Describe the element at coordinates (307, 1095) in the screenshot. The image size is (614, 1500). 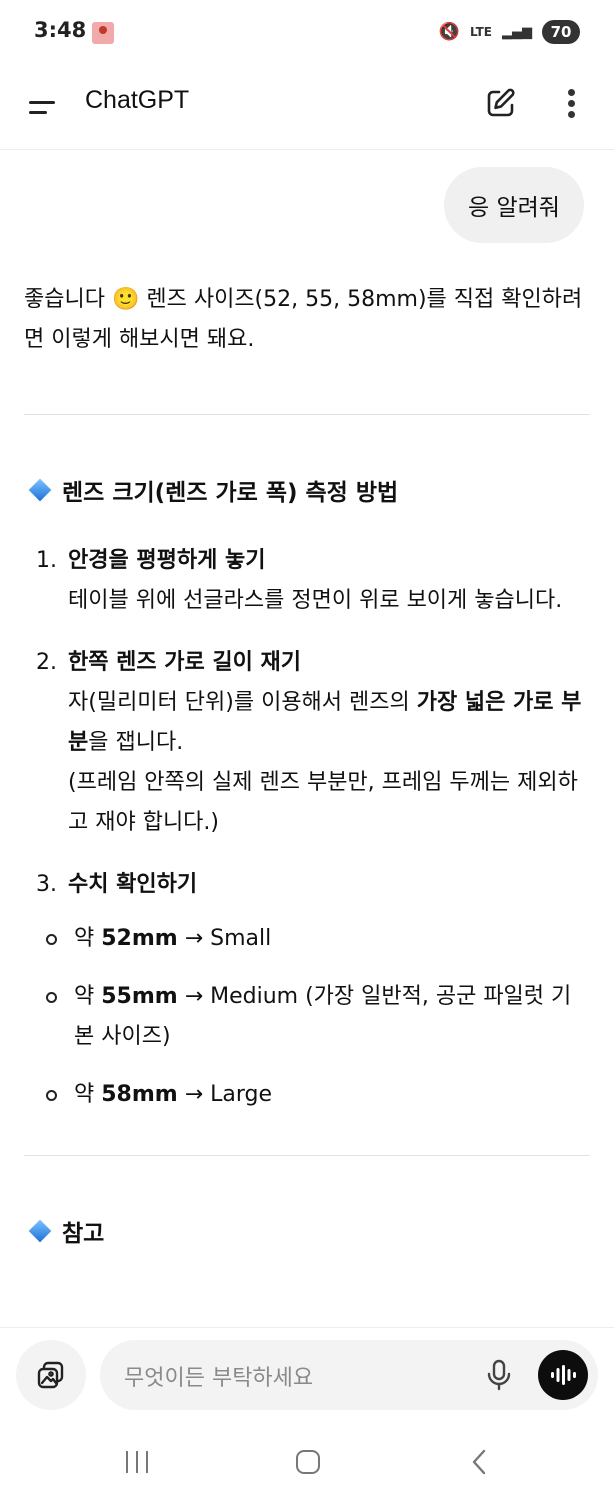
I see `size-list-item: 약 58mm → Large` at that location.